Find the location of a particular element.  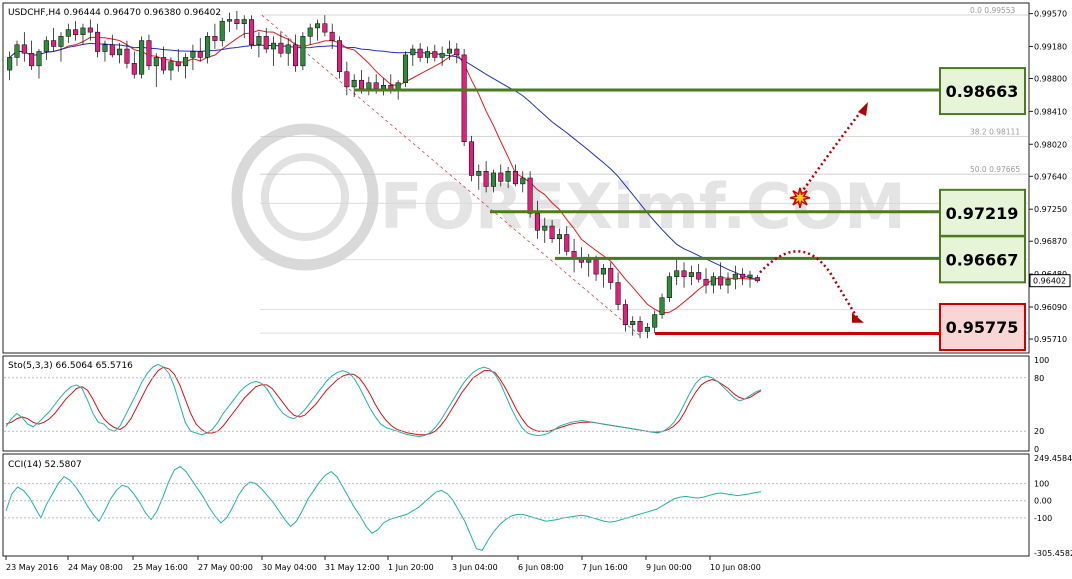

fib-label: 50.0 0.97665 is located at coordinates (995, 169).